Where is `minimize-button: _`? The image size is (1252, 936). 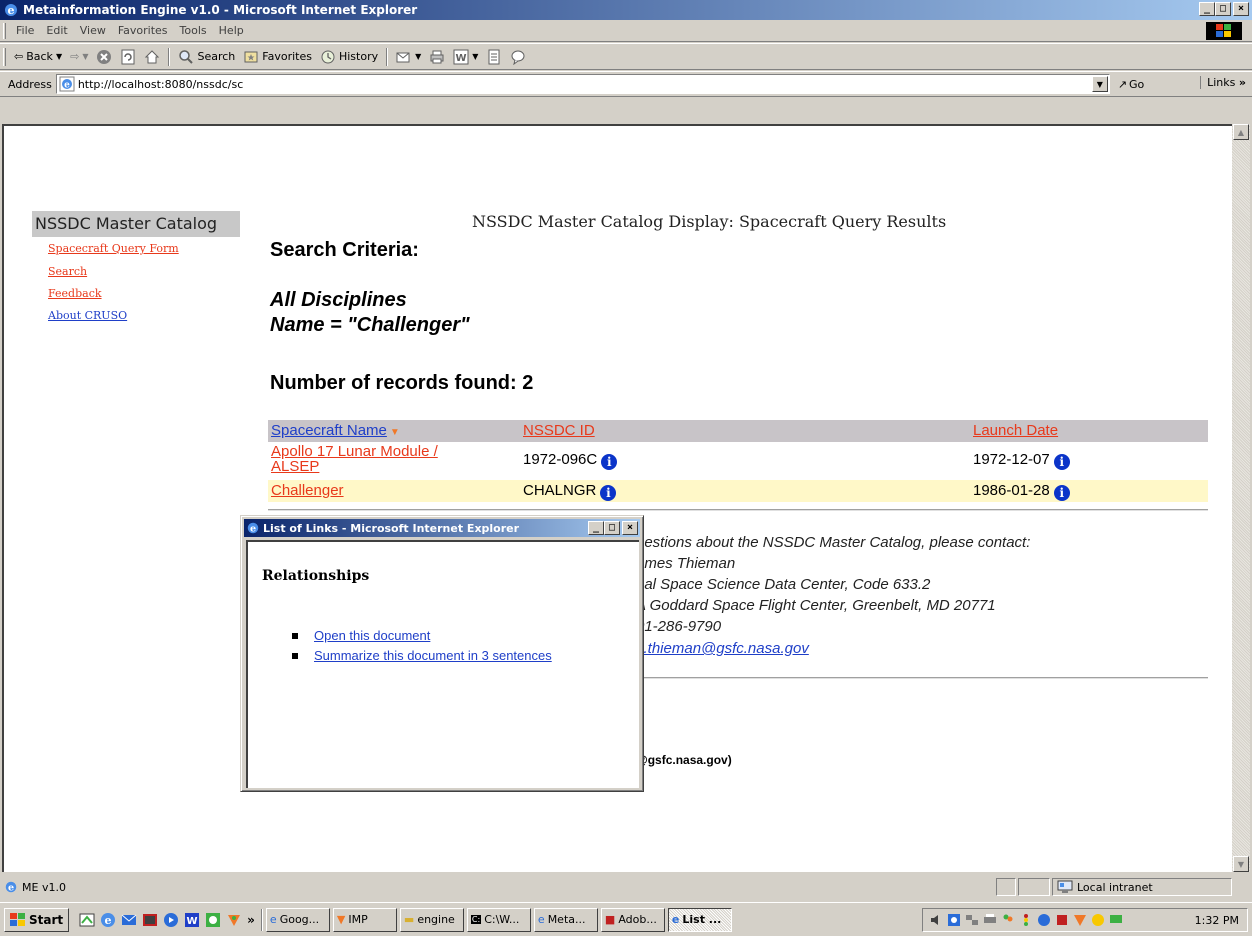
minimize-button: _ is located at coordinates (1207, 9).